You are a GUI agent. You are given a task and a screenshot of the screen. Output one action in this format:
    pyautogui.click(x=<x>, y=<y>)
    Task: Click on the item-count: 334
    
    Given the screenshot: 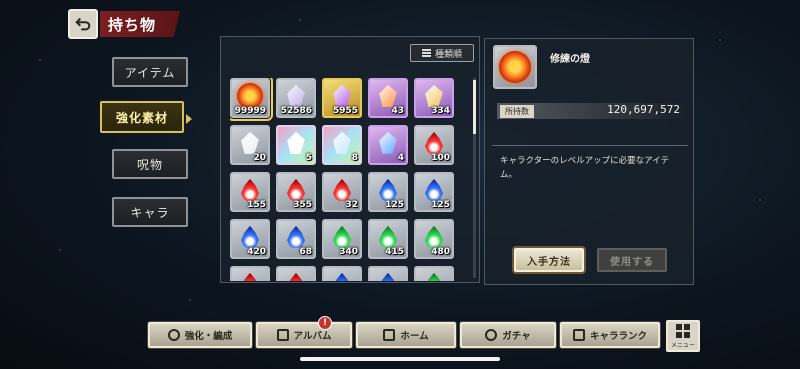 What is the action you would take?
    pyautogui.click(x=440, y=111)
    